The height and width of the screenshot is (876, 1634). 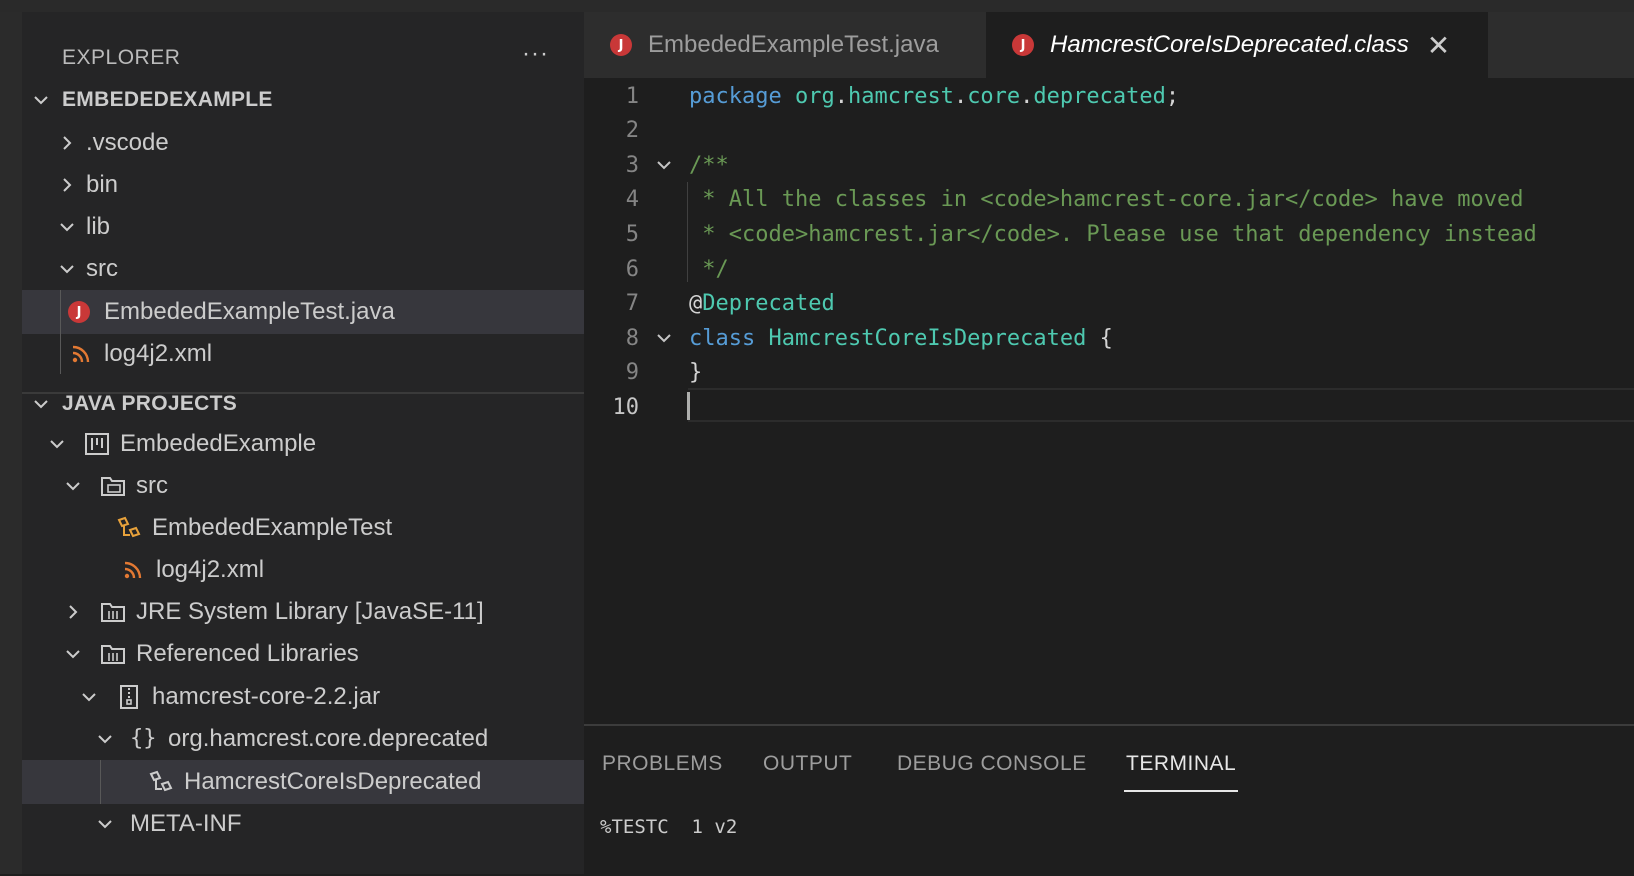 What do you see at coordinates (1181, 764) in the screenshot?
I see `tab-terminal: TERMINAL` at bounding box center [1181, 764].